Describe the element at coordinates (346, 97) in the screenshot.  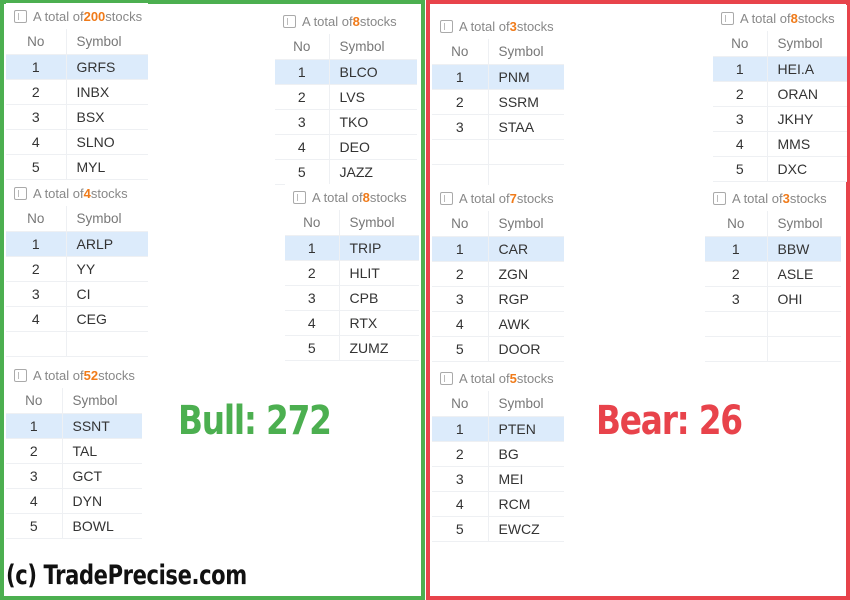
I see `table-row: 2 LVS` at that location.